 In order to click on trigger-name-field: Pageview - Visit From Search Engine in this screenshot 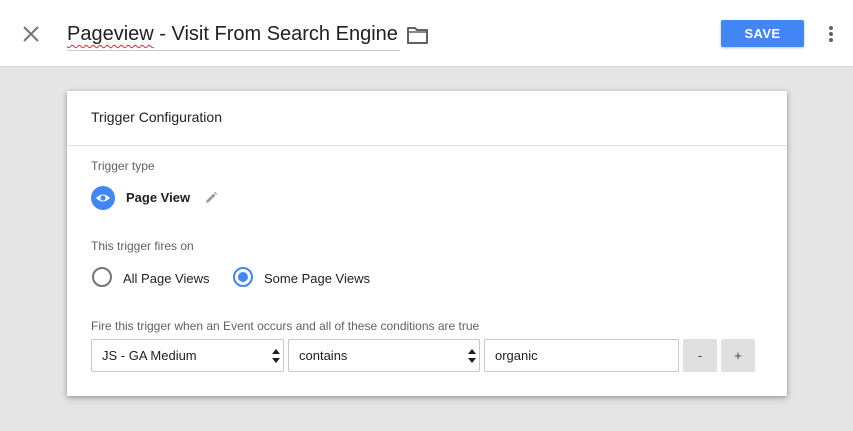, I will do `click(233, 35)`.